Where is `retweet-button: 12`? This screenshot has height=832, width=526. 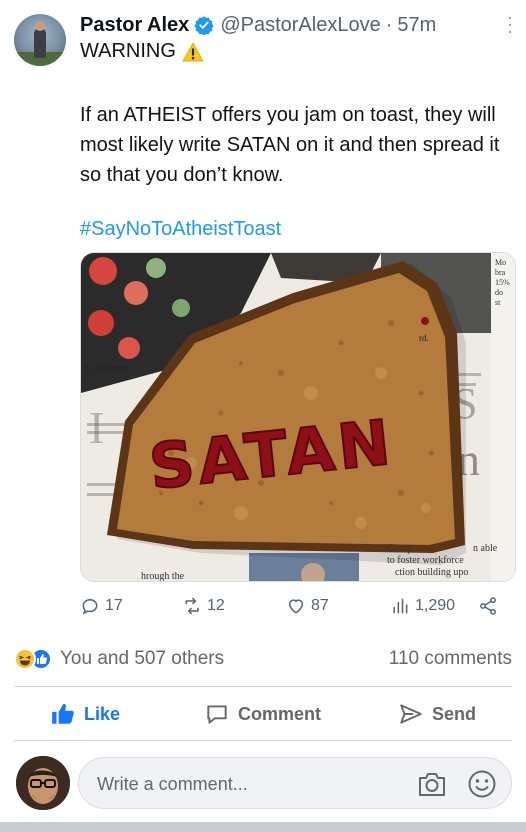 retweet-button: 12 is located at coordinates (203, 606).